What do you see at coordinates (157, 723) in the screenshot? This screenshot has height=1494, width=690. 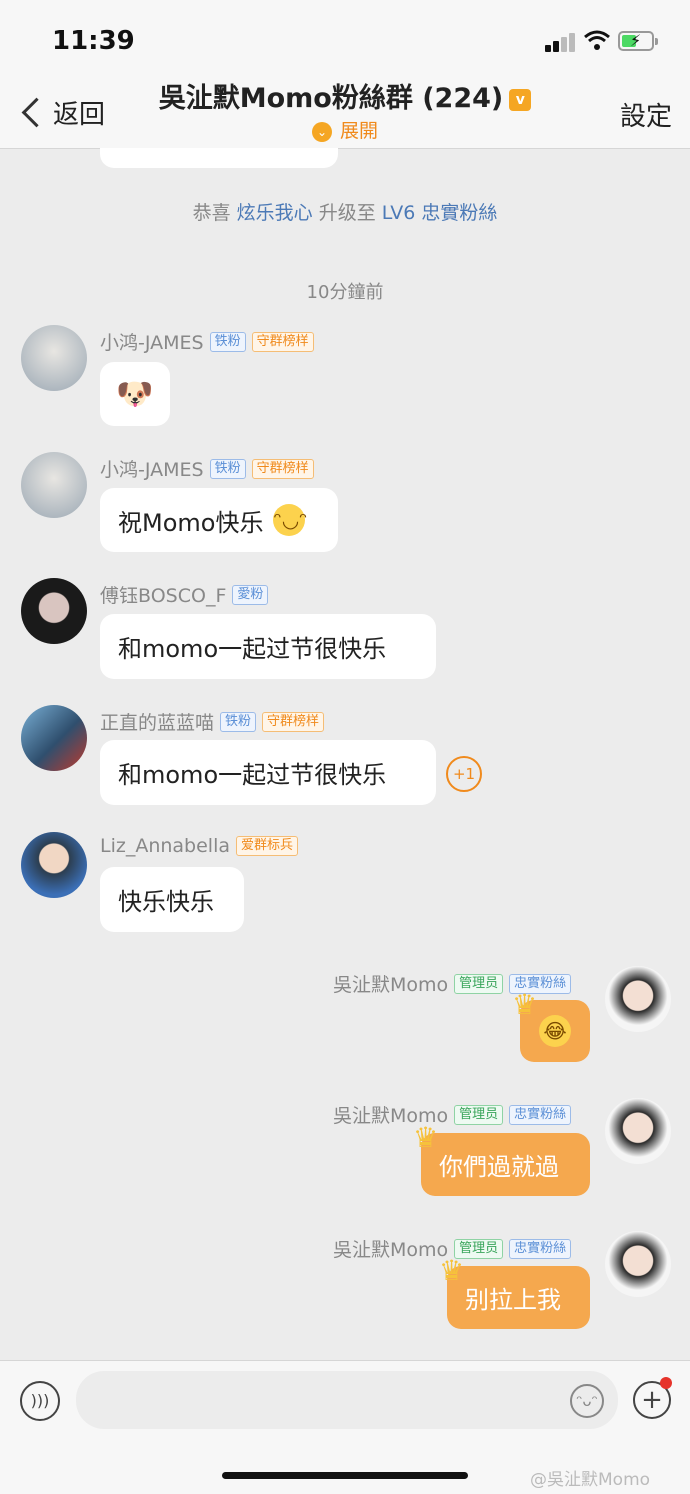 I see `sender-name: 正直的蓝蓝喵` at bounding box center [157, 723].